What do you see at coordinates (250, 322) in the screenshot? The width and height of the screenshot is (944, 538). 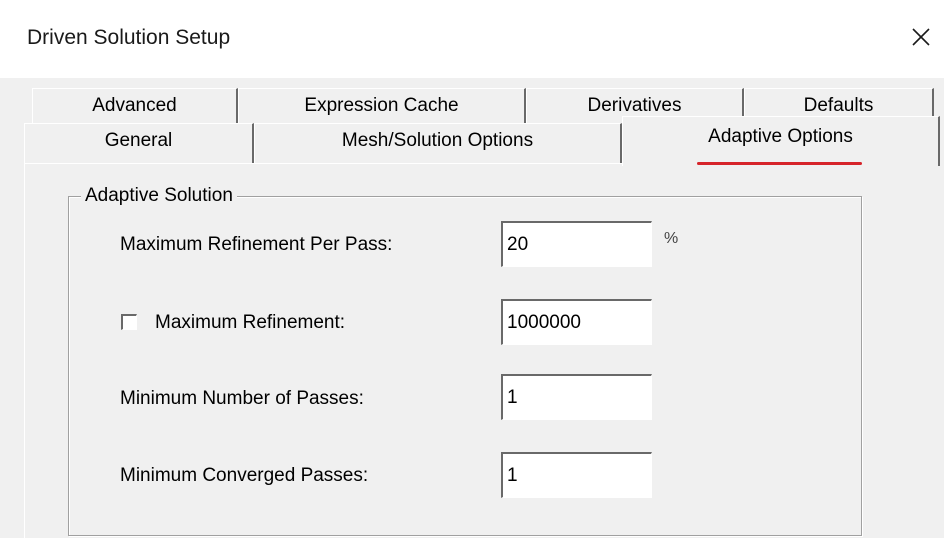 I see `max-refinement-label: Maximum Refinement:` at bounding box center [250, 322].